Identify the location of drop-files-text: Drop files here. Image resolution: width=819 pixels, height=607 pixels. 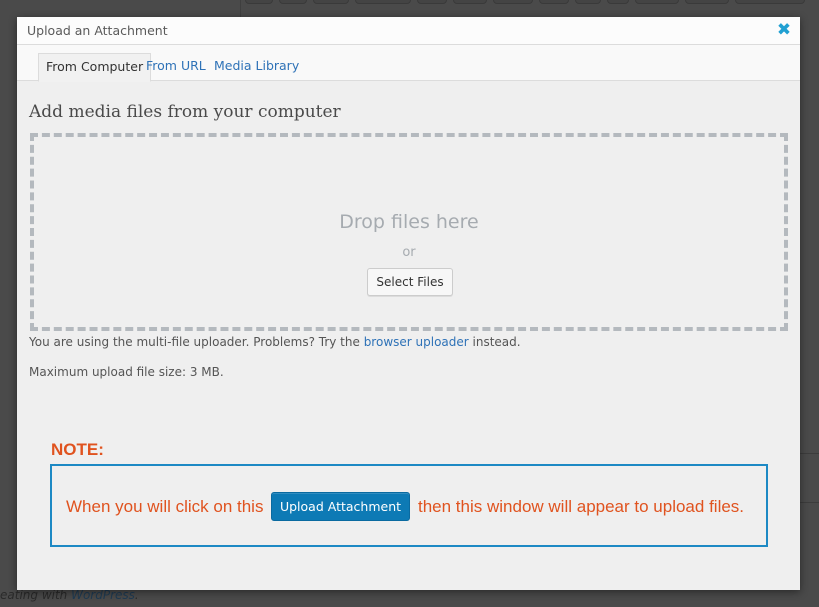
(409, 222).